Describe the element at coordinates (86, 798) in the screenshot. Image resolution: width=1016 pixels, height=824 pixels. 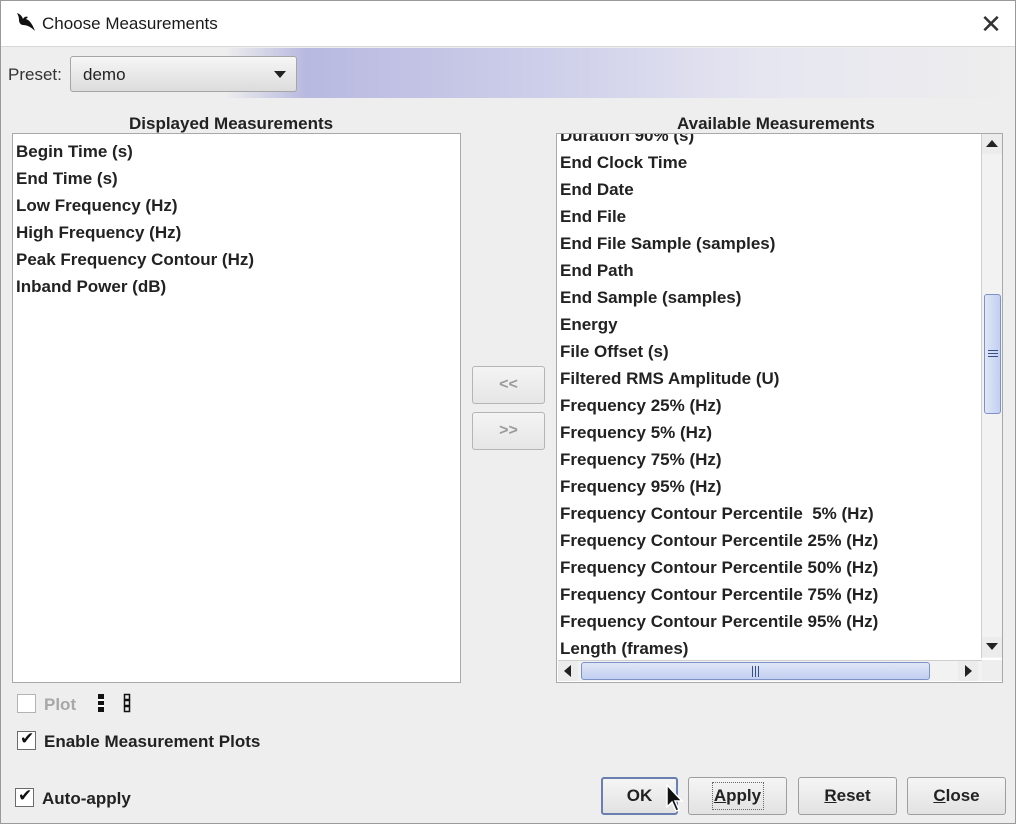
I see `auto-apply-label: Auto-apply` at that location.